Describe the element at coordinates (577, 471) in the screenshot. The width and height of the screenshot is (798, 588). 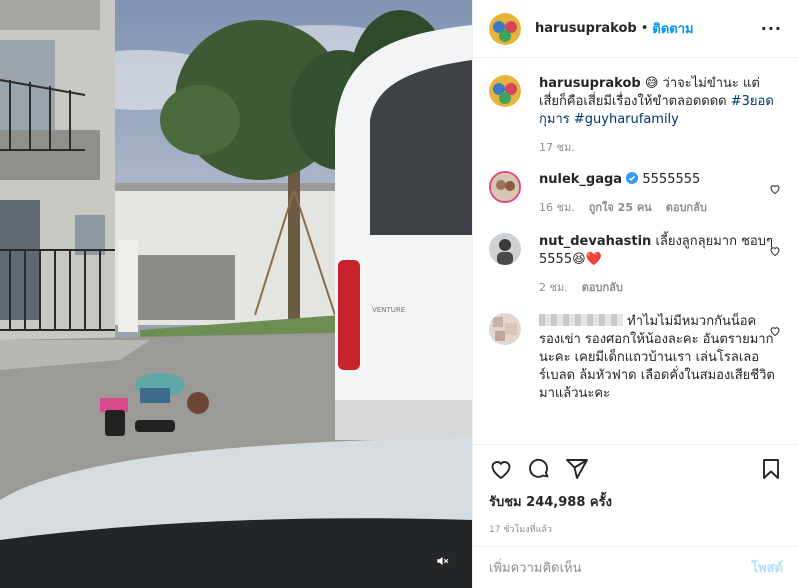
I see `share-icon` at that location.